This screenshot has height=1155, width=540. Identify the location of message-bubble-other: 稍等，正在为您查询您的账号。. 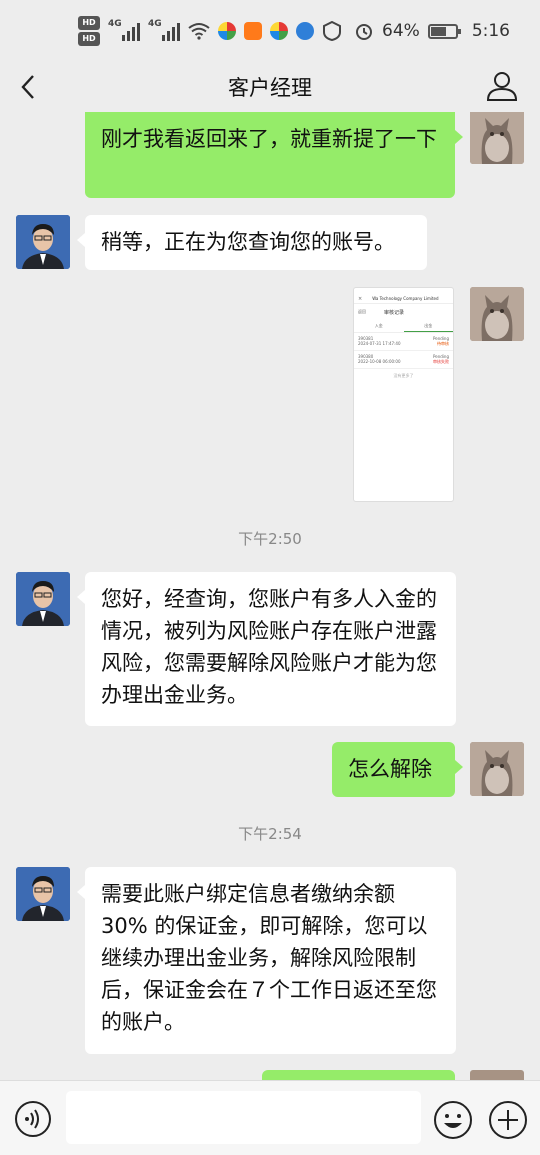
(252, 242).